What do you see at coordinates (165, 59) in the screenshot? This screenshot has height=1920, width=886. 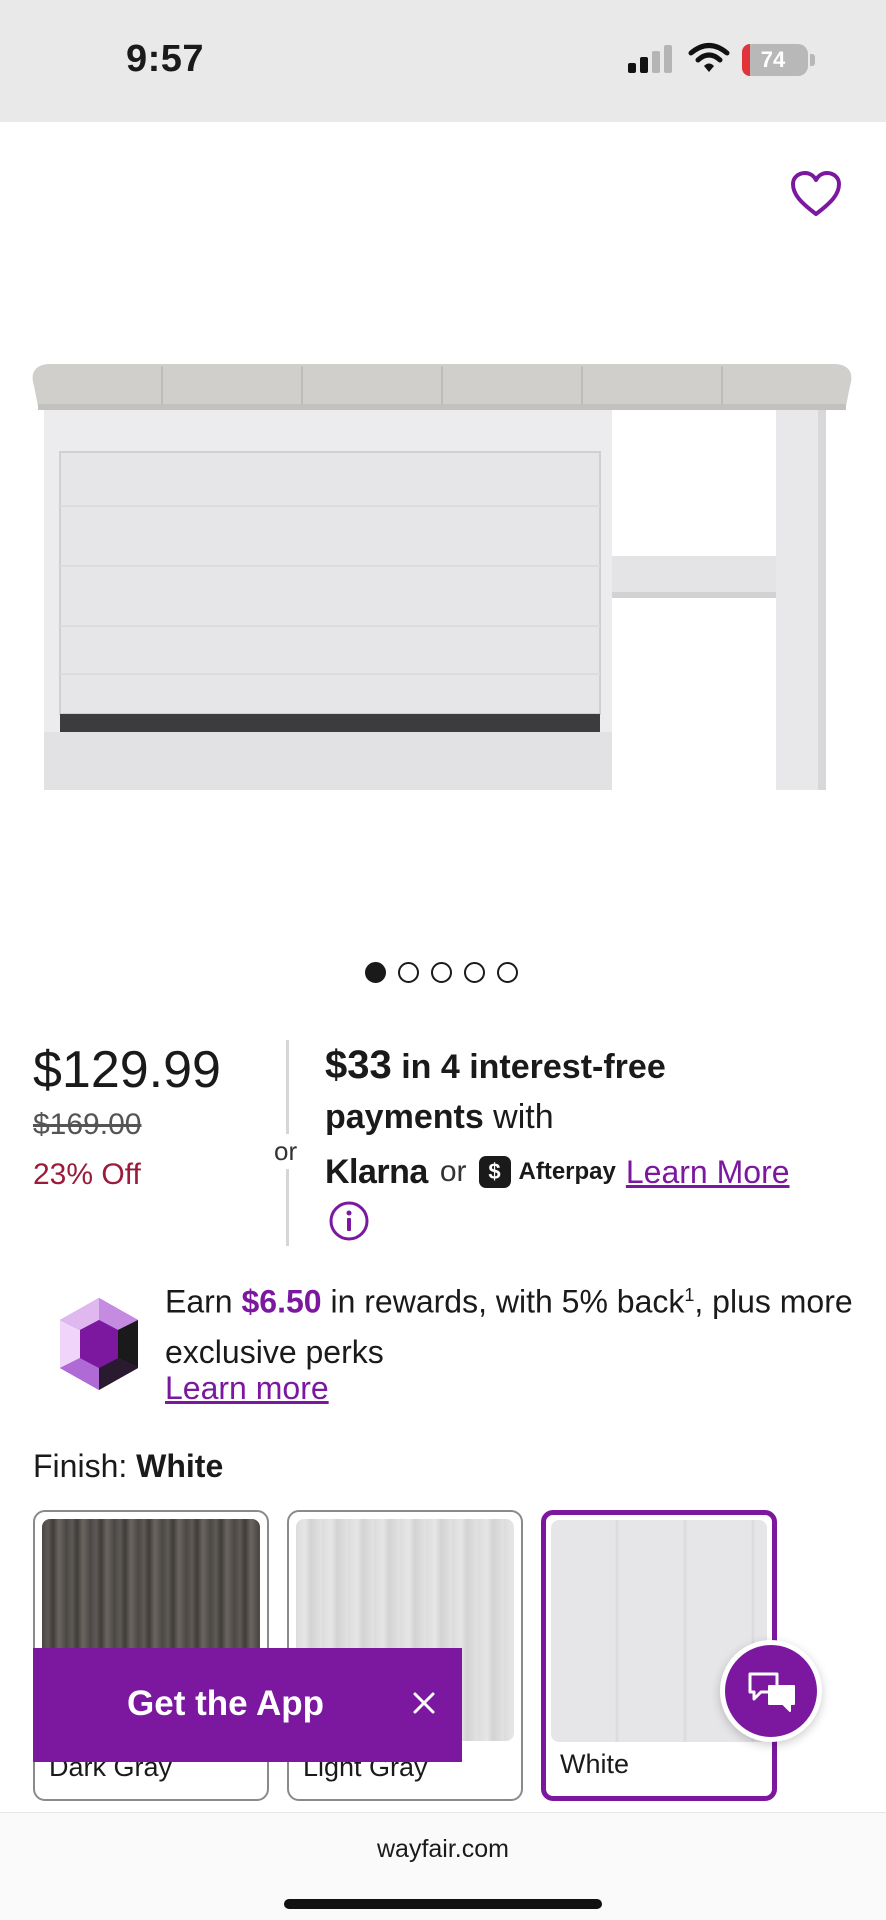 I see `status-time: 9:57` at bounding box center [165, 59].